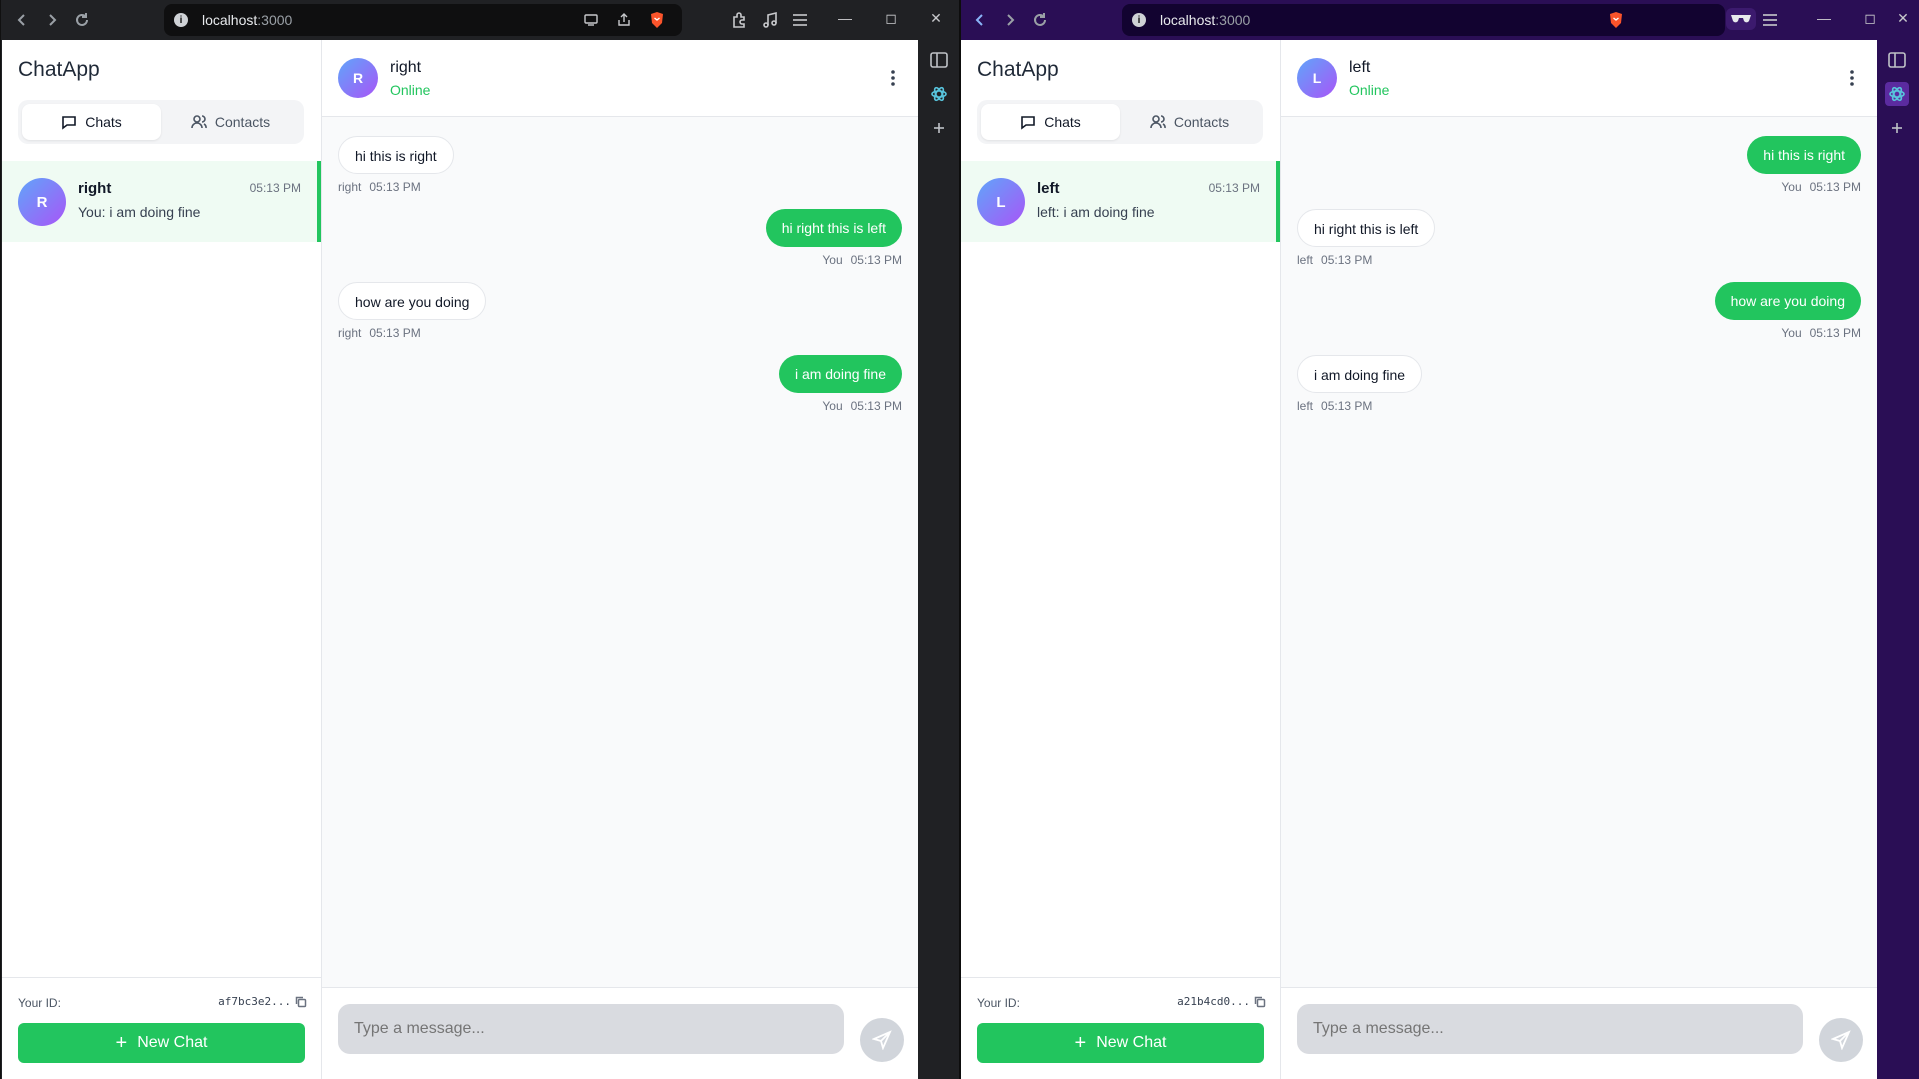  What do you see at coordinates (1001, 202) in the screenshot?
I see `avatar: L` at bounding box center [1001, 202].